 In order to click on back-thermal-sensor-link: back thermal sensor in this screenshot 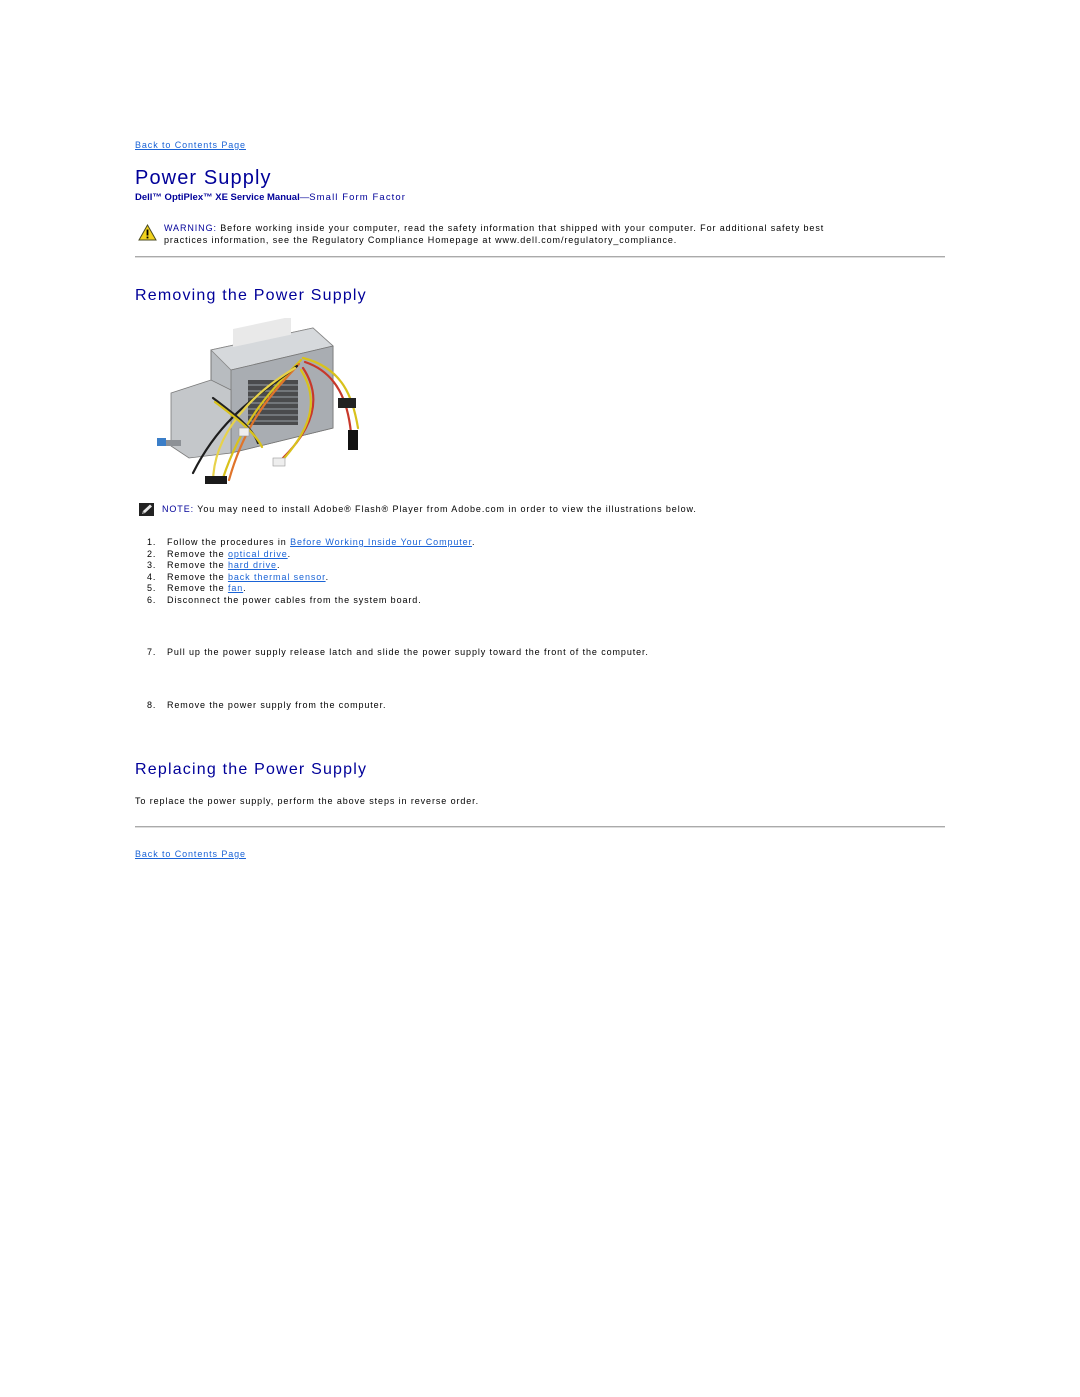, I will do `click(277, 577)`.